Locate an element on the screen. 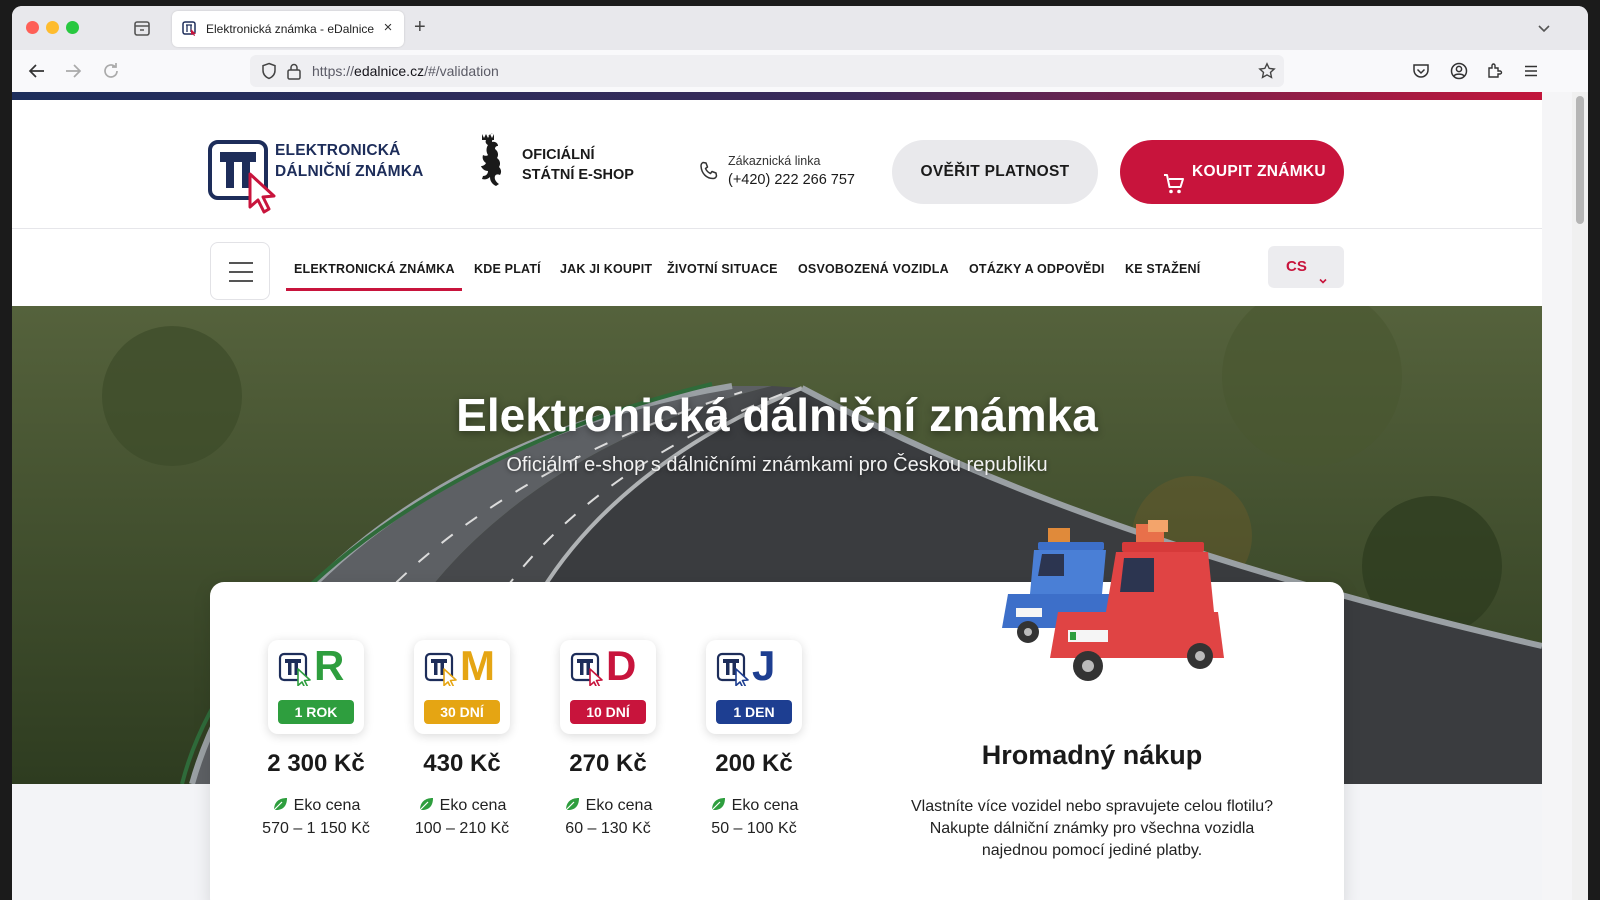  vignette-period-badge: 10 DNÍ is located at coordinates (608, 712).